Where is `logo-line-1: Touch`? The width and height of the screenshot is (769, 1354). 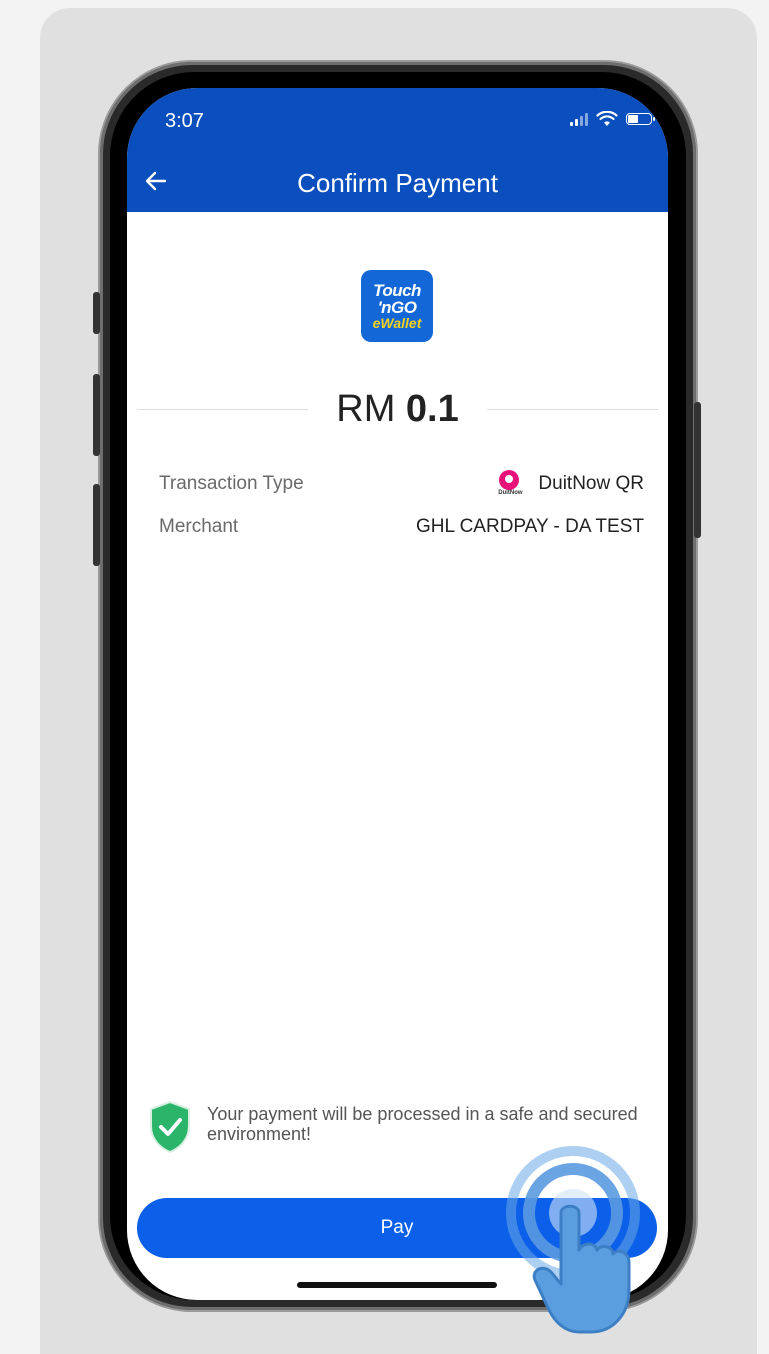
logo-line-1: Touch is located at coordinates (397, 290).